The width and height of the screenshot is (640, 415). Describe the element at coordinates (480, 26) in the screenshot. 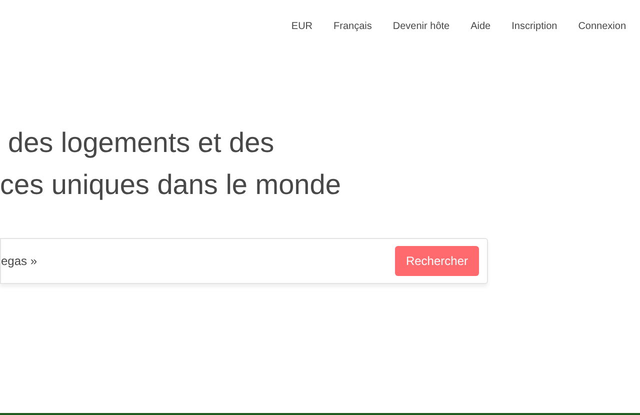

I see `nav-link: Aide` at that location.